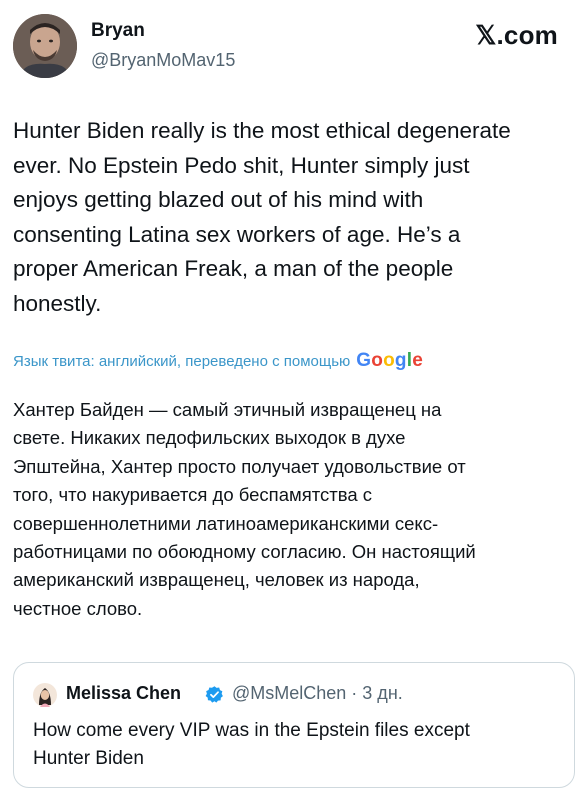  Describe the element at coordinates (417, 360) in the screenshot. I see `google-letter: e` at that location.